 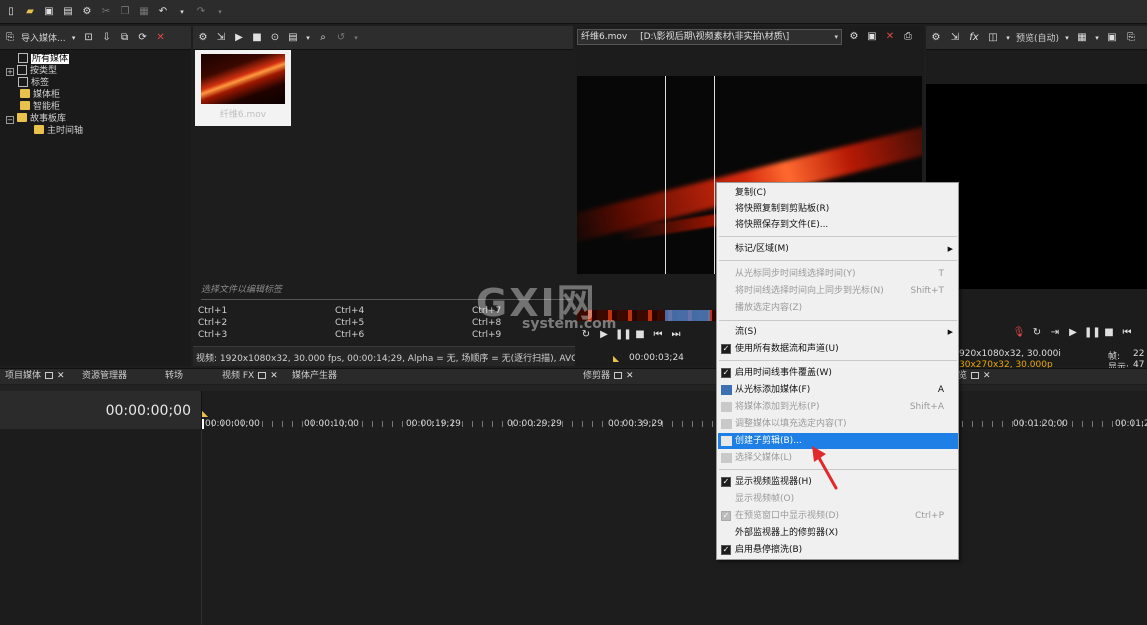 What do you see at coordinates (40, 95) in the screenshot?
I see `tree-item-media-bins: 媒体柜` at bounding box center [40, 95].